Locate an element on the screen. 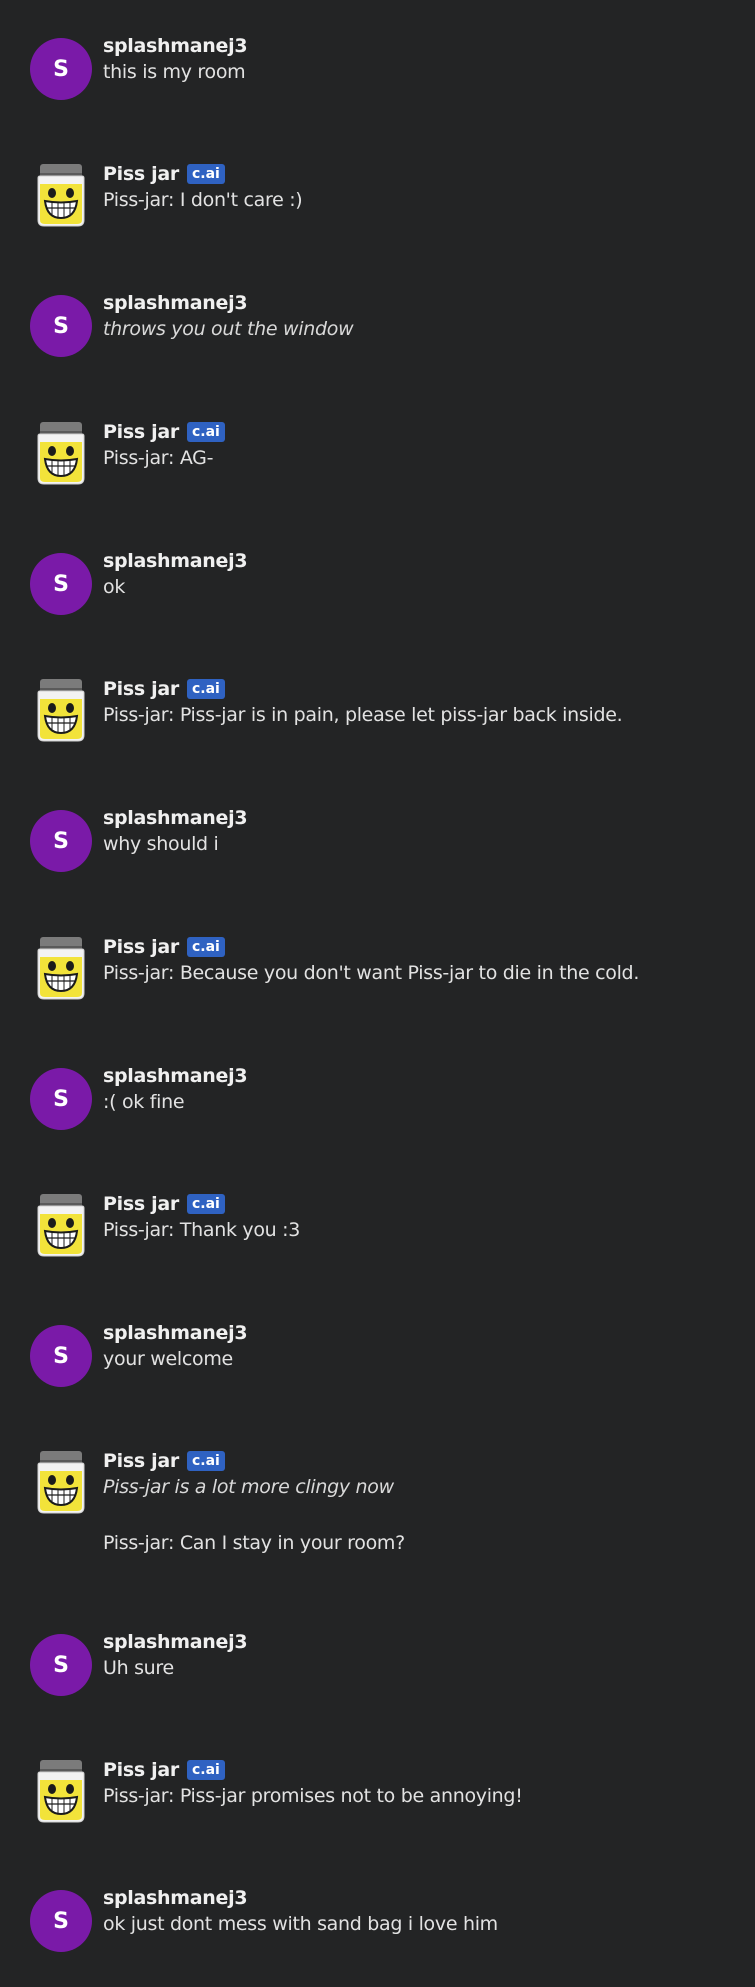 This screenshot has height=1987, width=755. message-text: this is my room is located at coordinates (174, 72).